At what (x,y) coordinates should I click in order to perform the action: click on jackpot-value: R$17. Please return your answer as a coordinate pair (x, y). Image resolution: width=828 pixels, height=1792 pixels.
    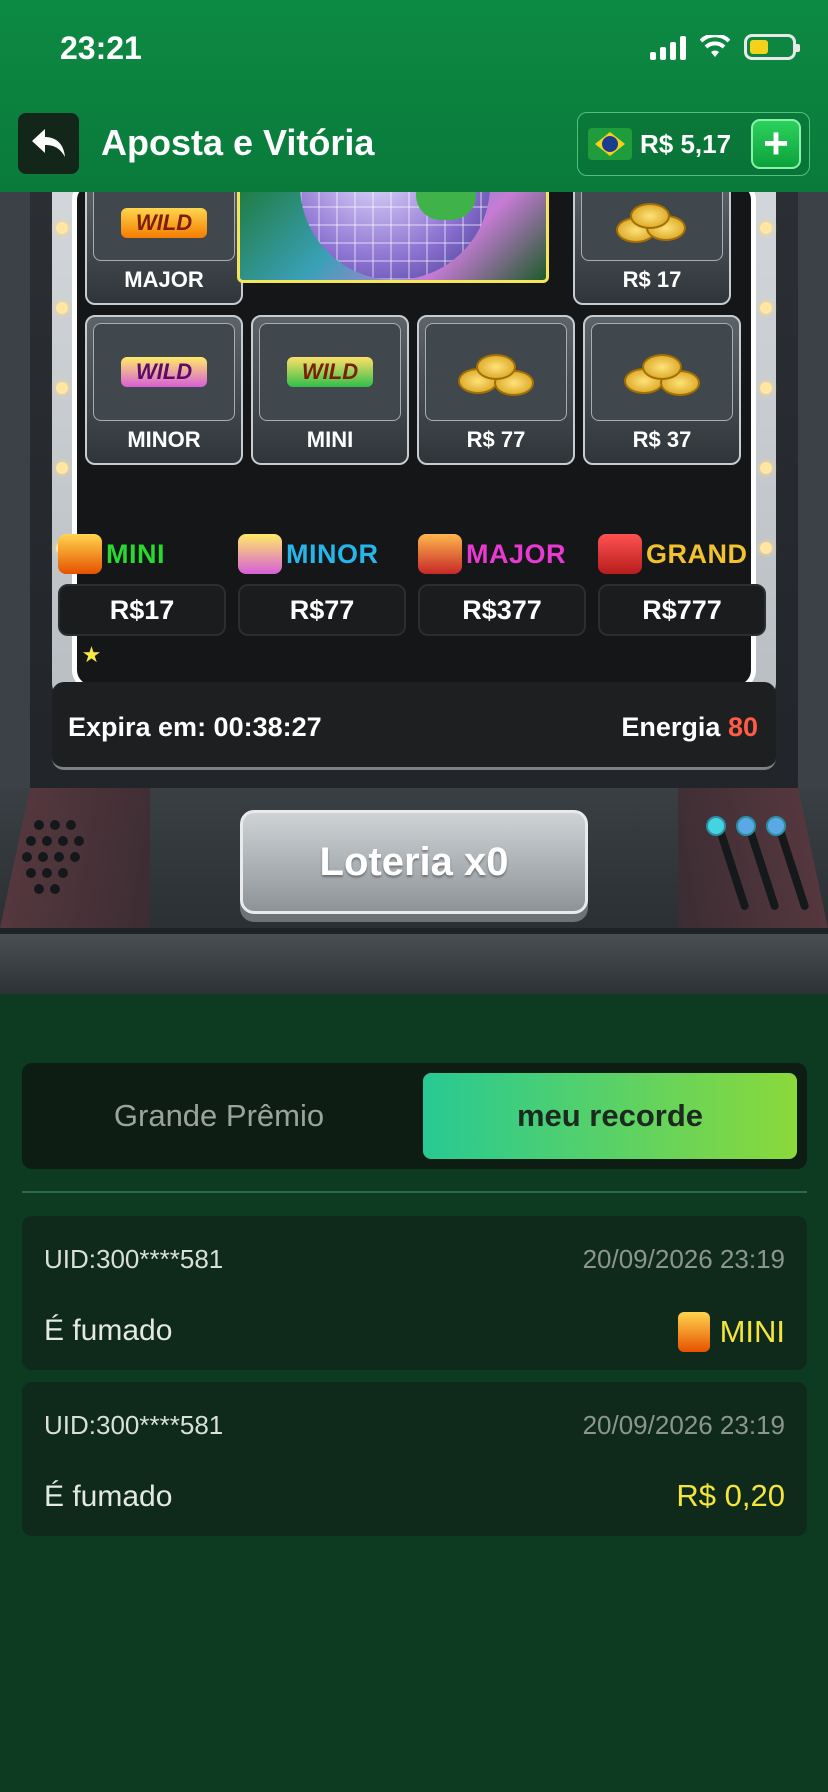
    Looking at the image, I should click on (142, 610).